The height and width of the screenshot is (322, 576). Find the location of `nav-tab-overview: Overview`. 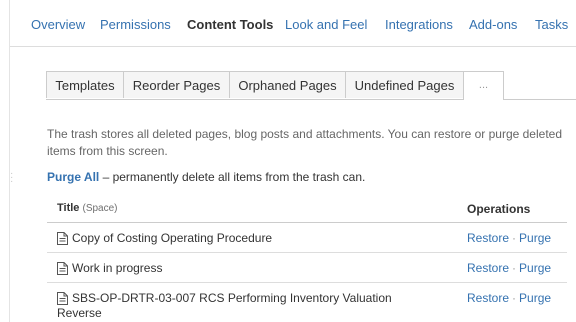

nav-tab-overview: Overview is located at coordinates (58, 24).